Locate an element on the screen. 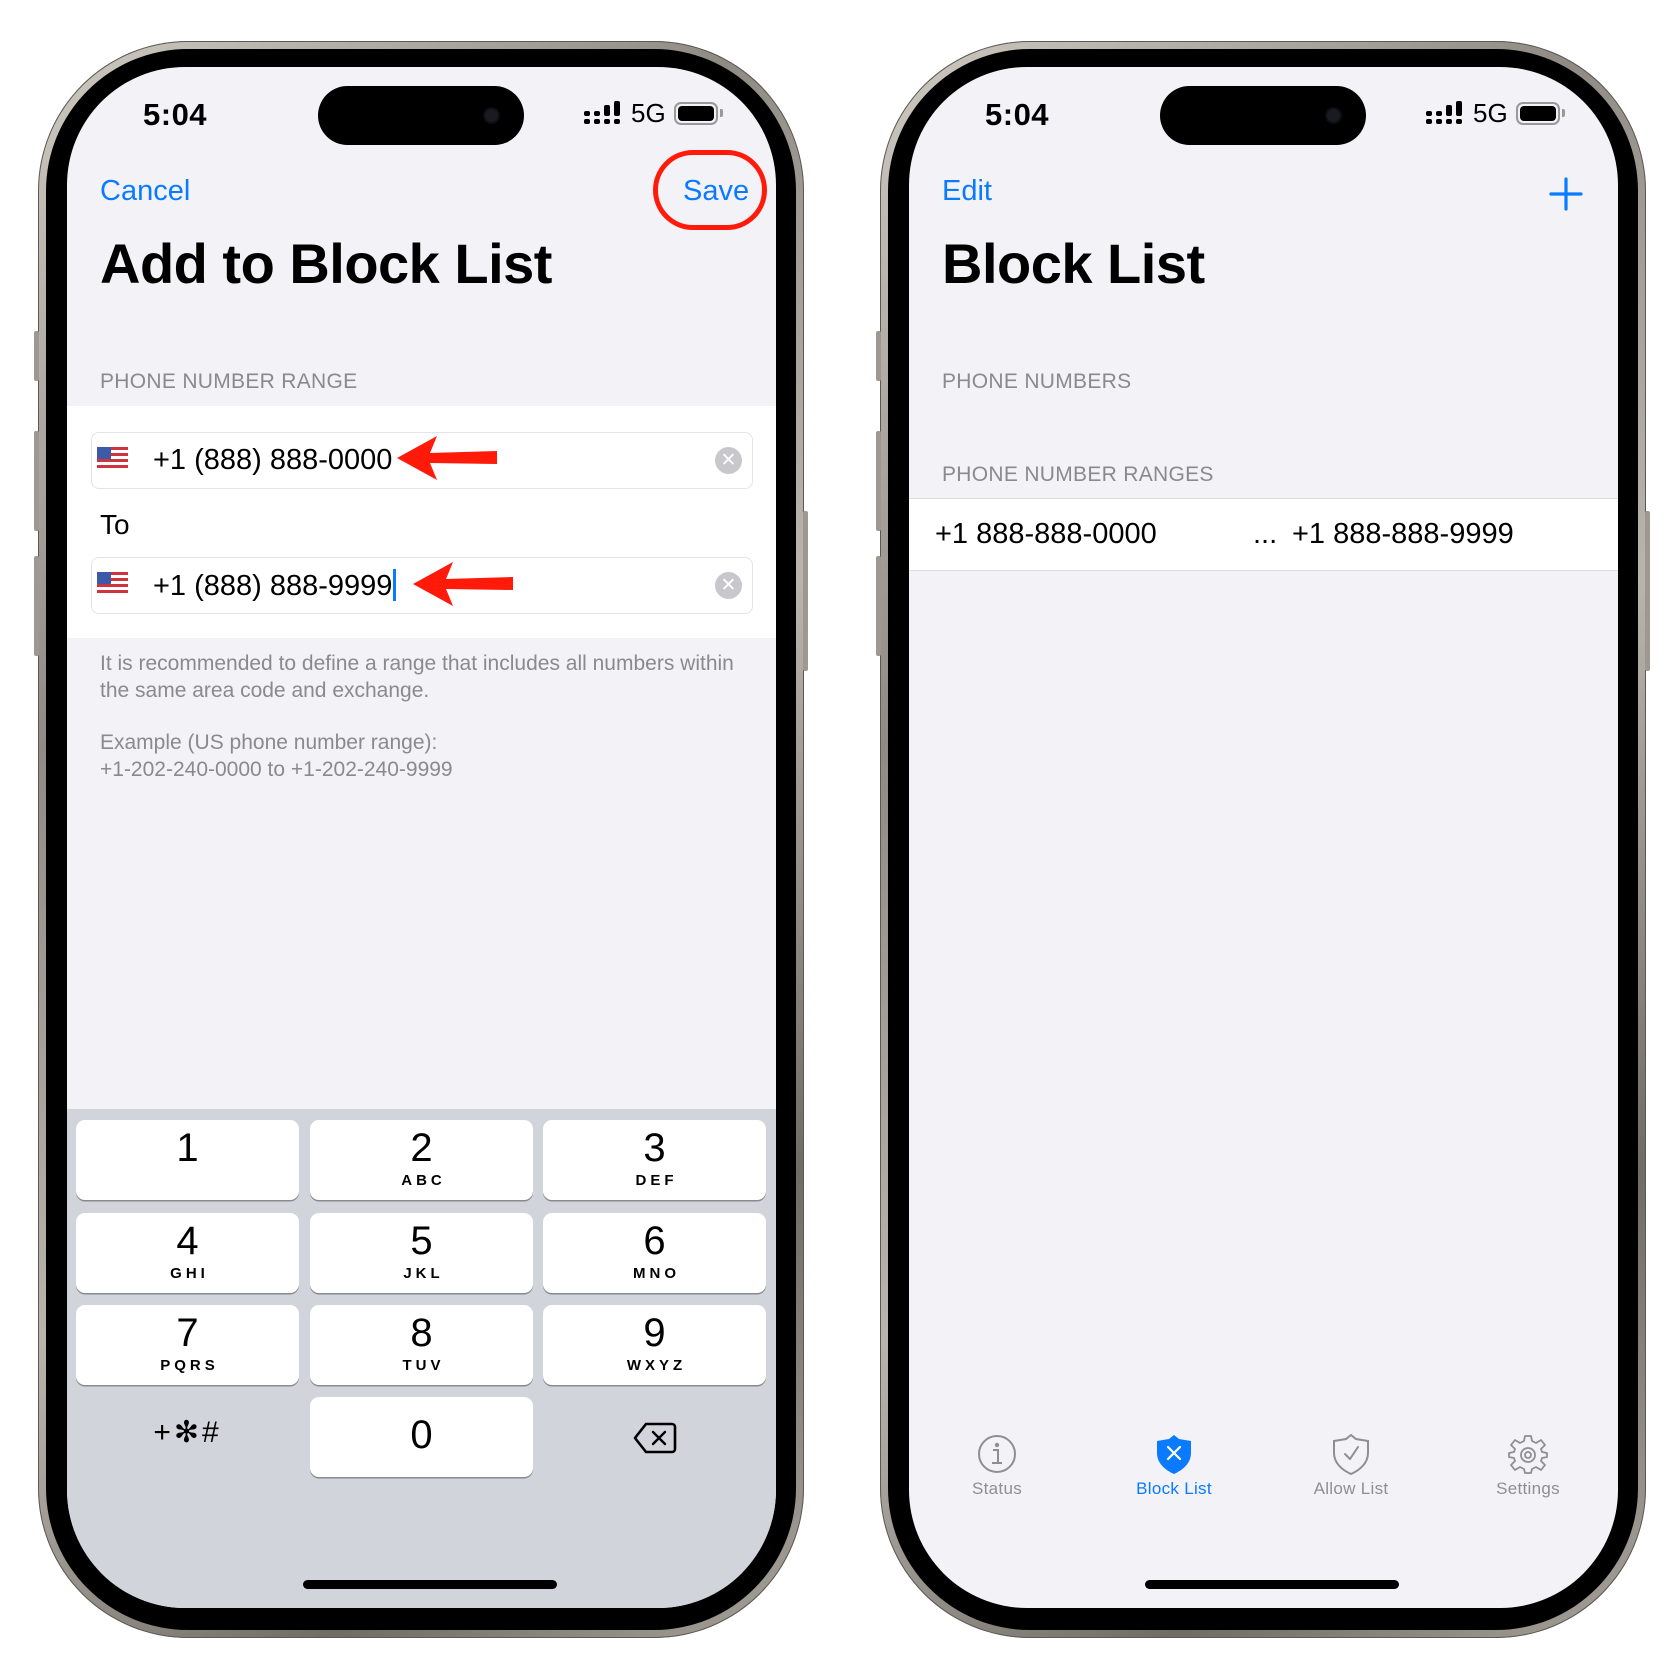 The width and height of the screenshot is (1676, 1665). tab-bar: Status Block List Allow List Settings is located at coordinates (1263, 1508).